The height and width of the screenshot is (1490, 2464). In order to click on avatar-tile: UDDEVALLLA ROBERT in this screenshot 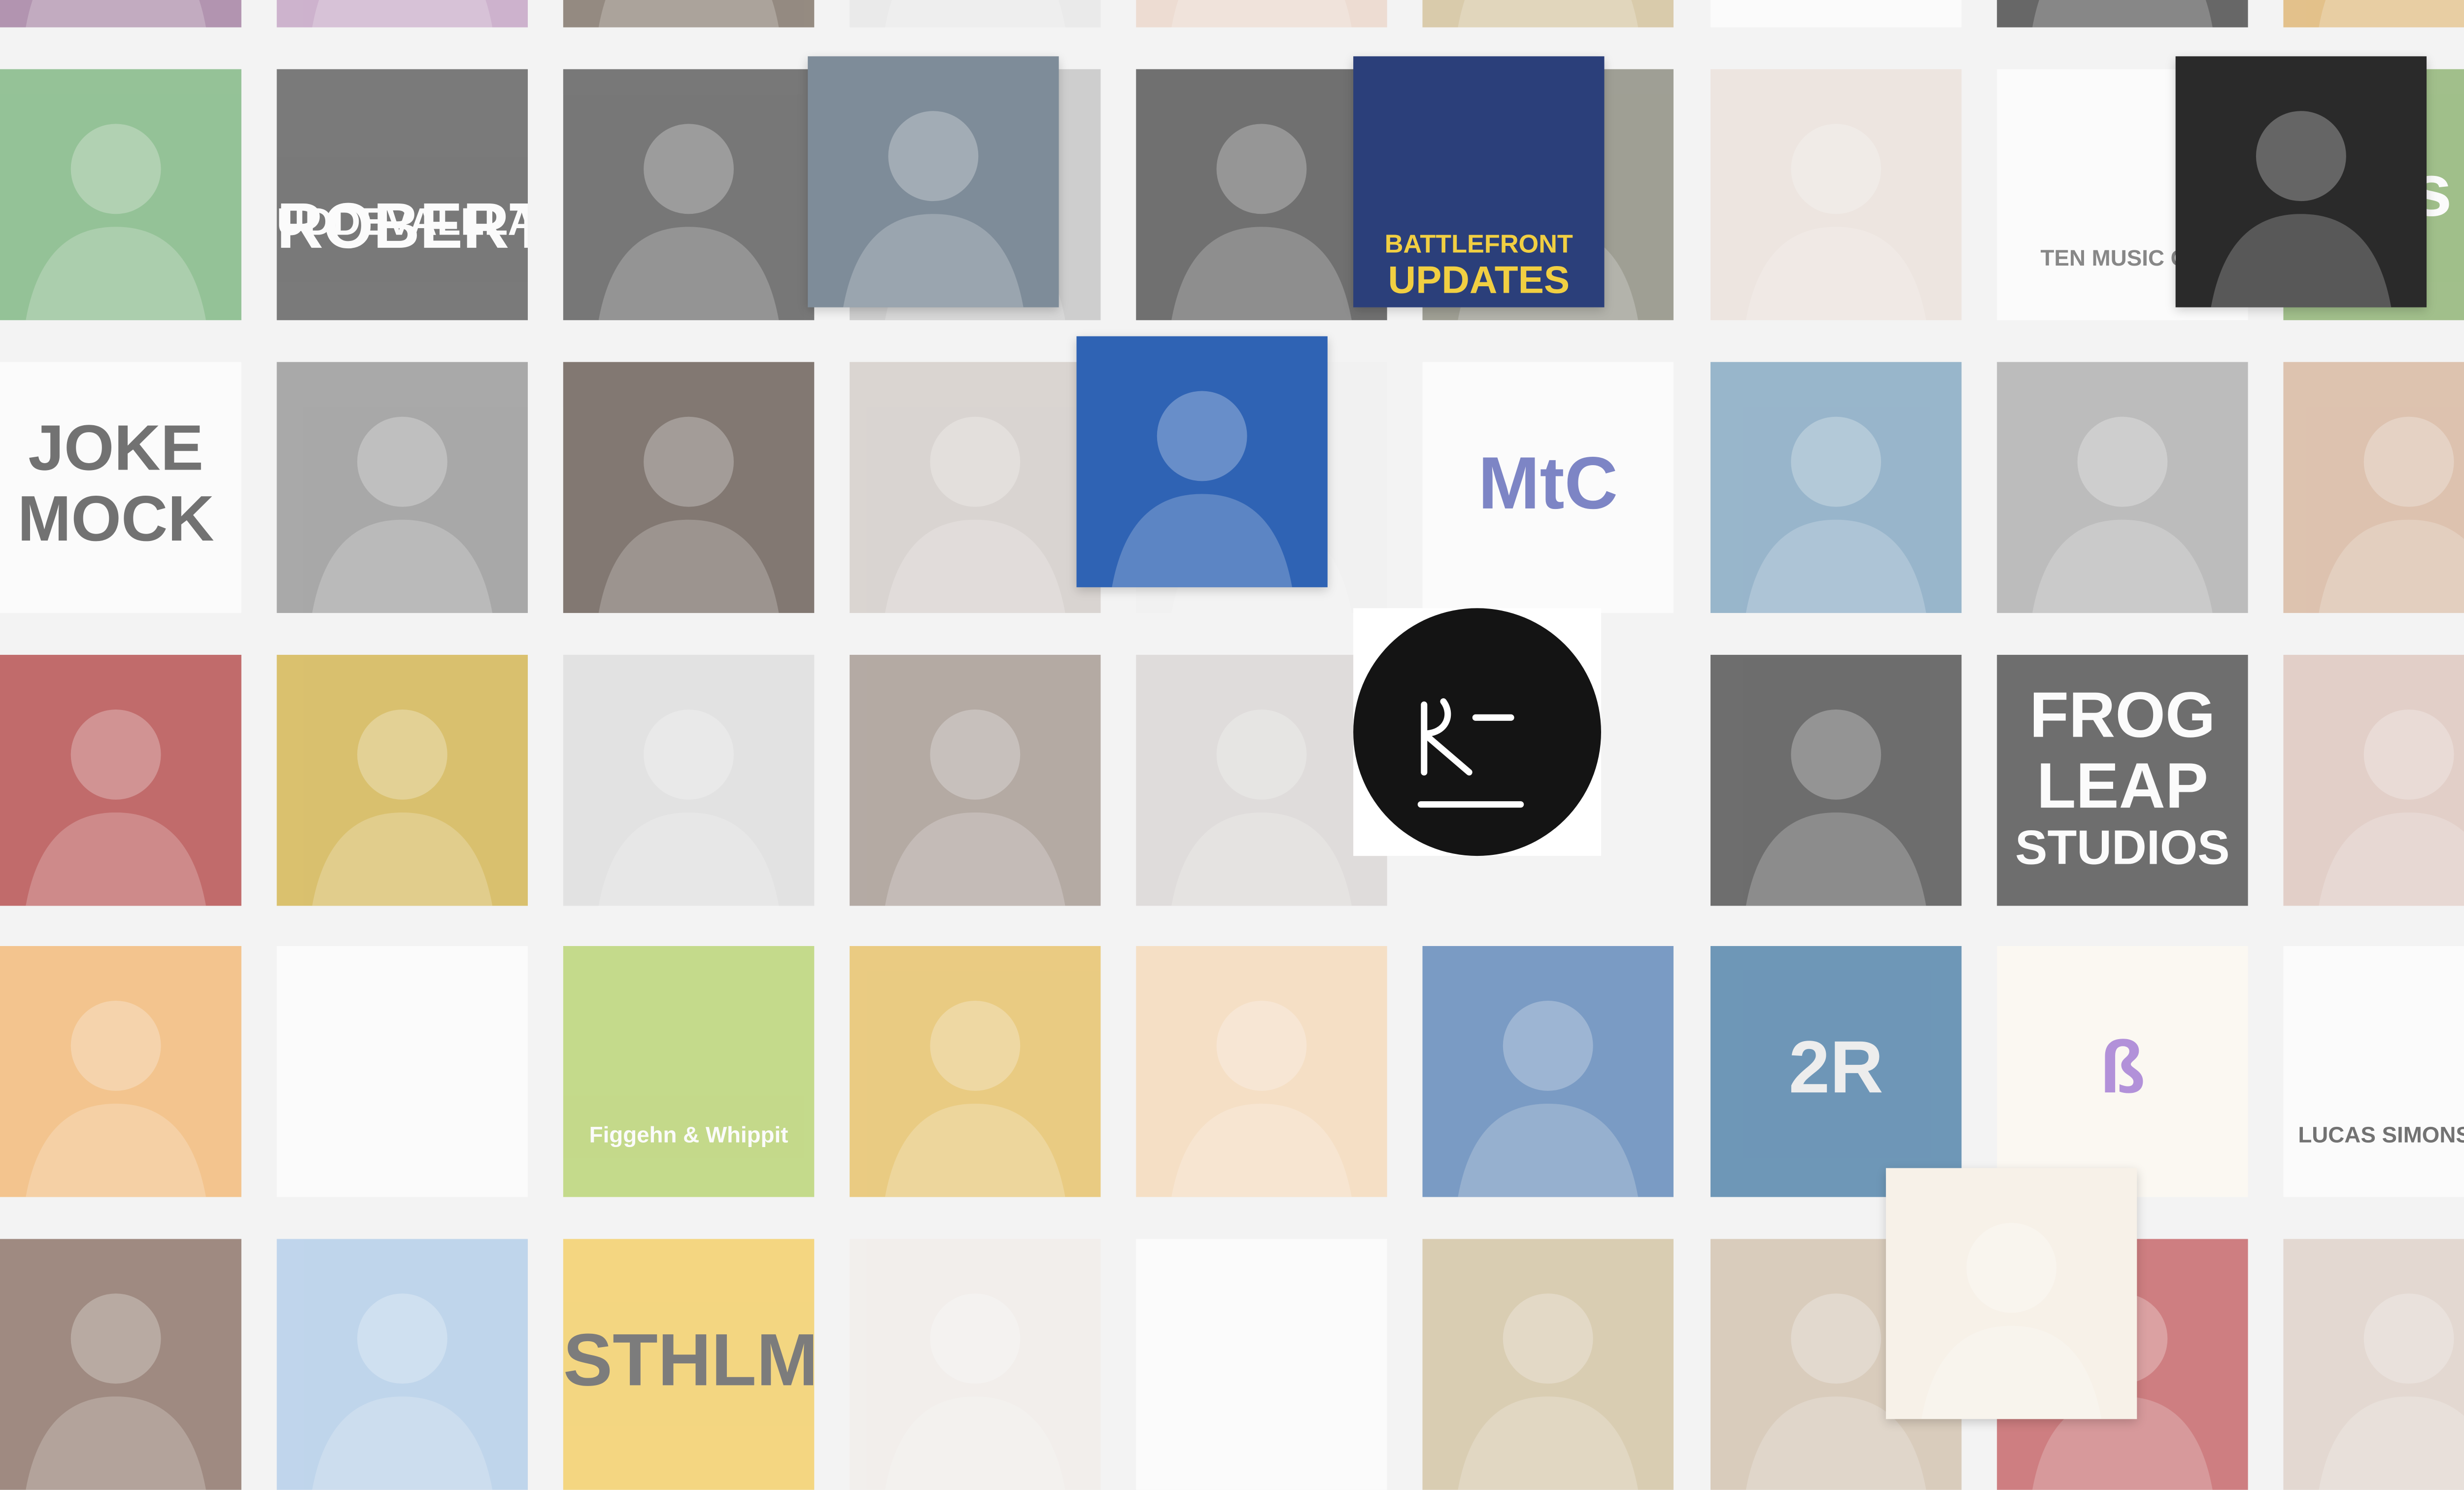, I will do `click(402, 194)`.